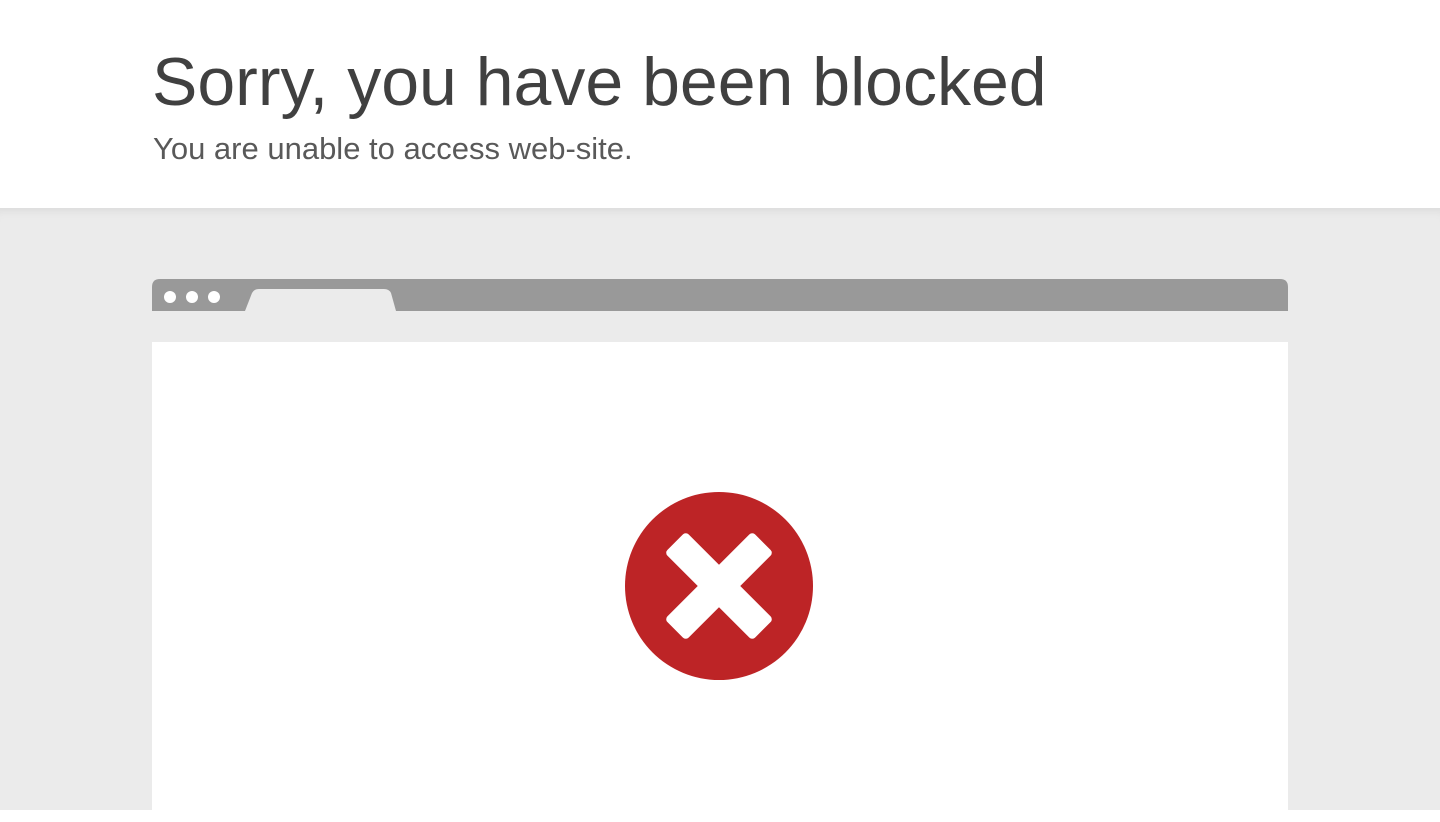  I want to click on browser-tab, so click(320, 300).